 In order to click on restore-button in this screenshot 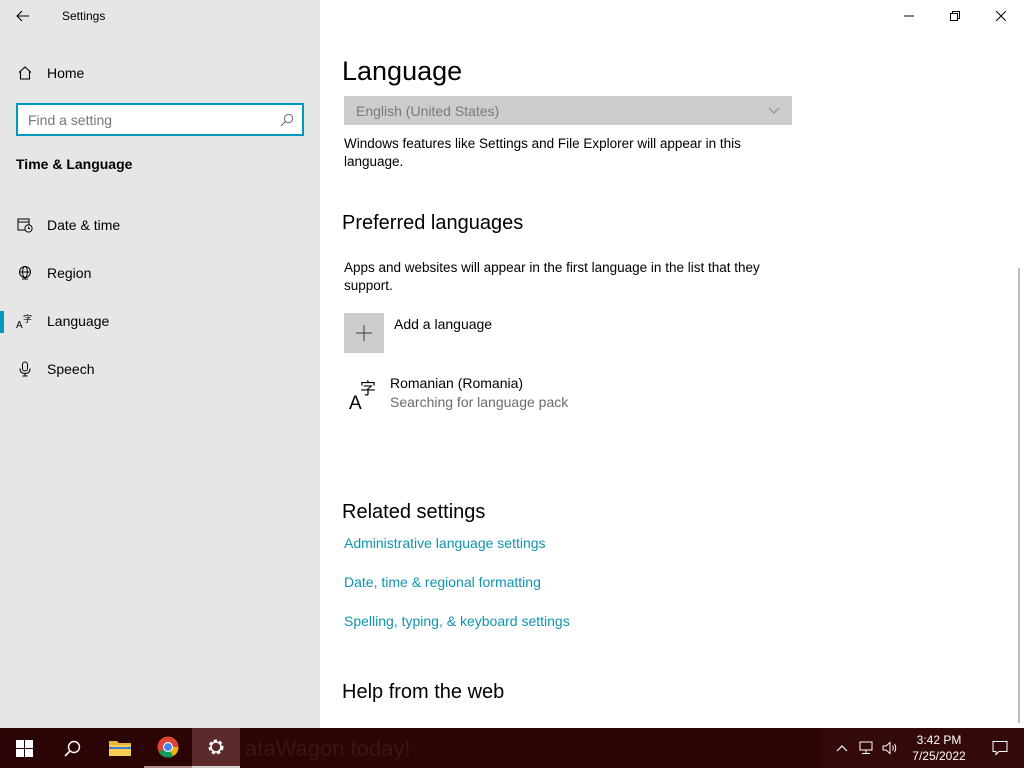, I will do `click(955, 16)`.